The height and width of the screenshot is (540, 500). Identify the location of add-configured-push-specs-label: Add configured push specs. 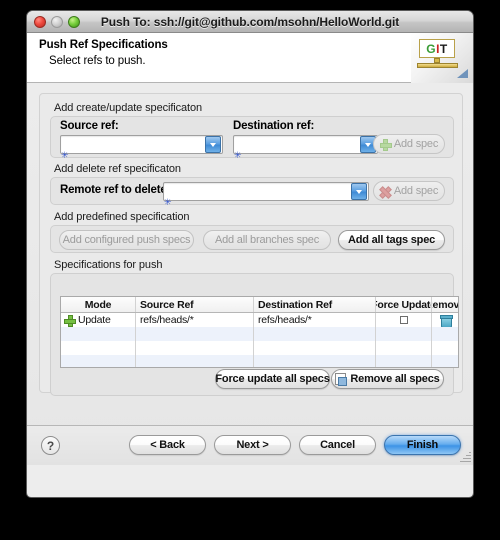
(126, 240).